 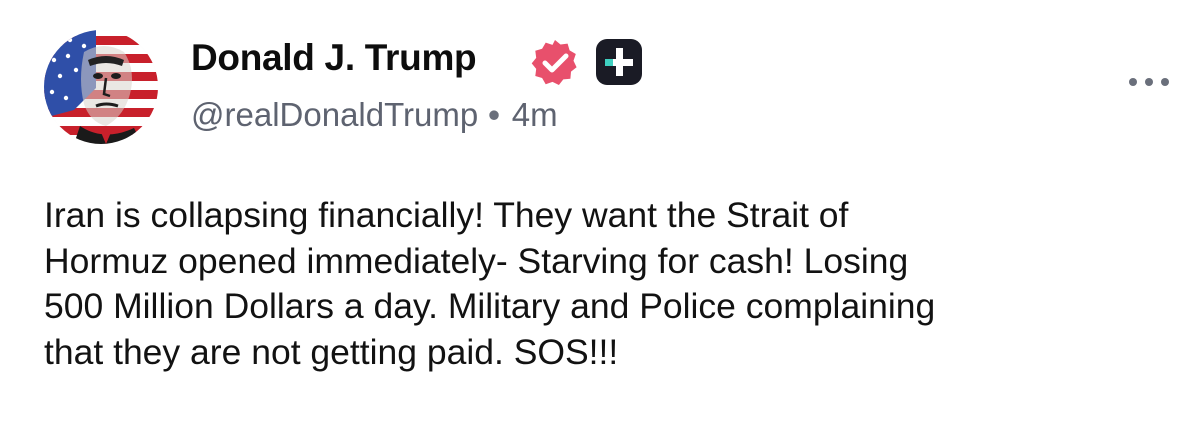 I want to click on avatar, so click(x=101, y=87).